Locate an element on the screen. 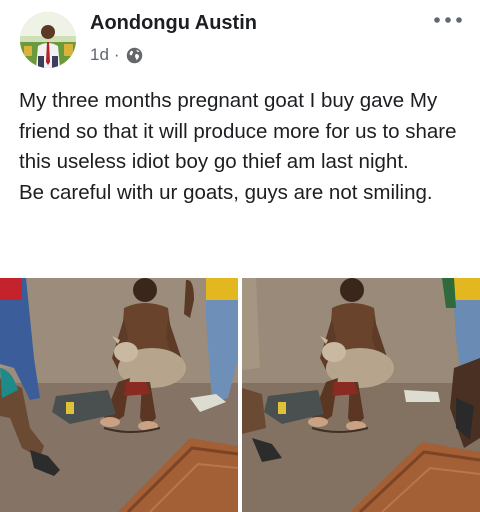 The height and width of the screenshot is (512, 480). author-name: Aondongu Austin is located at coordinates (173, 23).